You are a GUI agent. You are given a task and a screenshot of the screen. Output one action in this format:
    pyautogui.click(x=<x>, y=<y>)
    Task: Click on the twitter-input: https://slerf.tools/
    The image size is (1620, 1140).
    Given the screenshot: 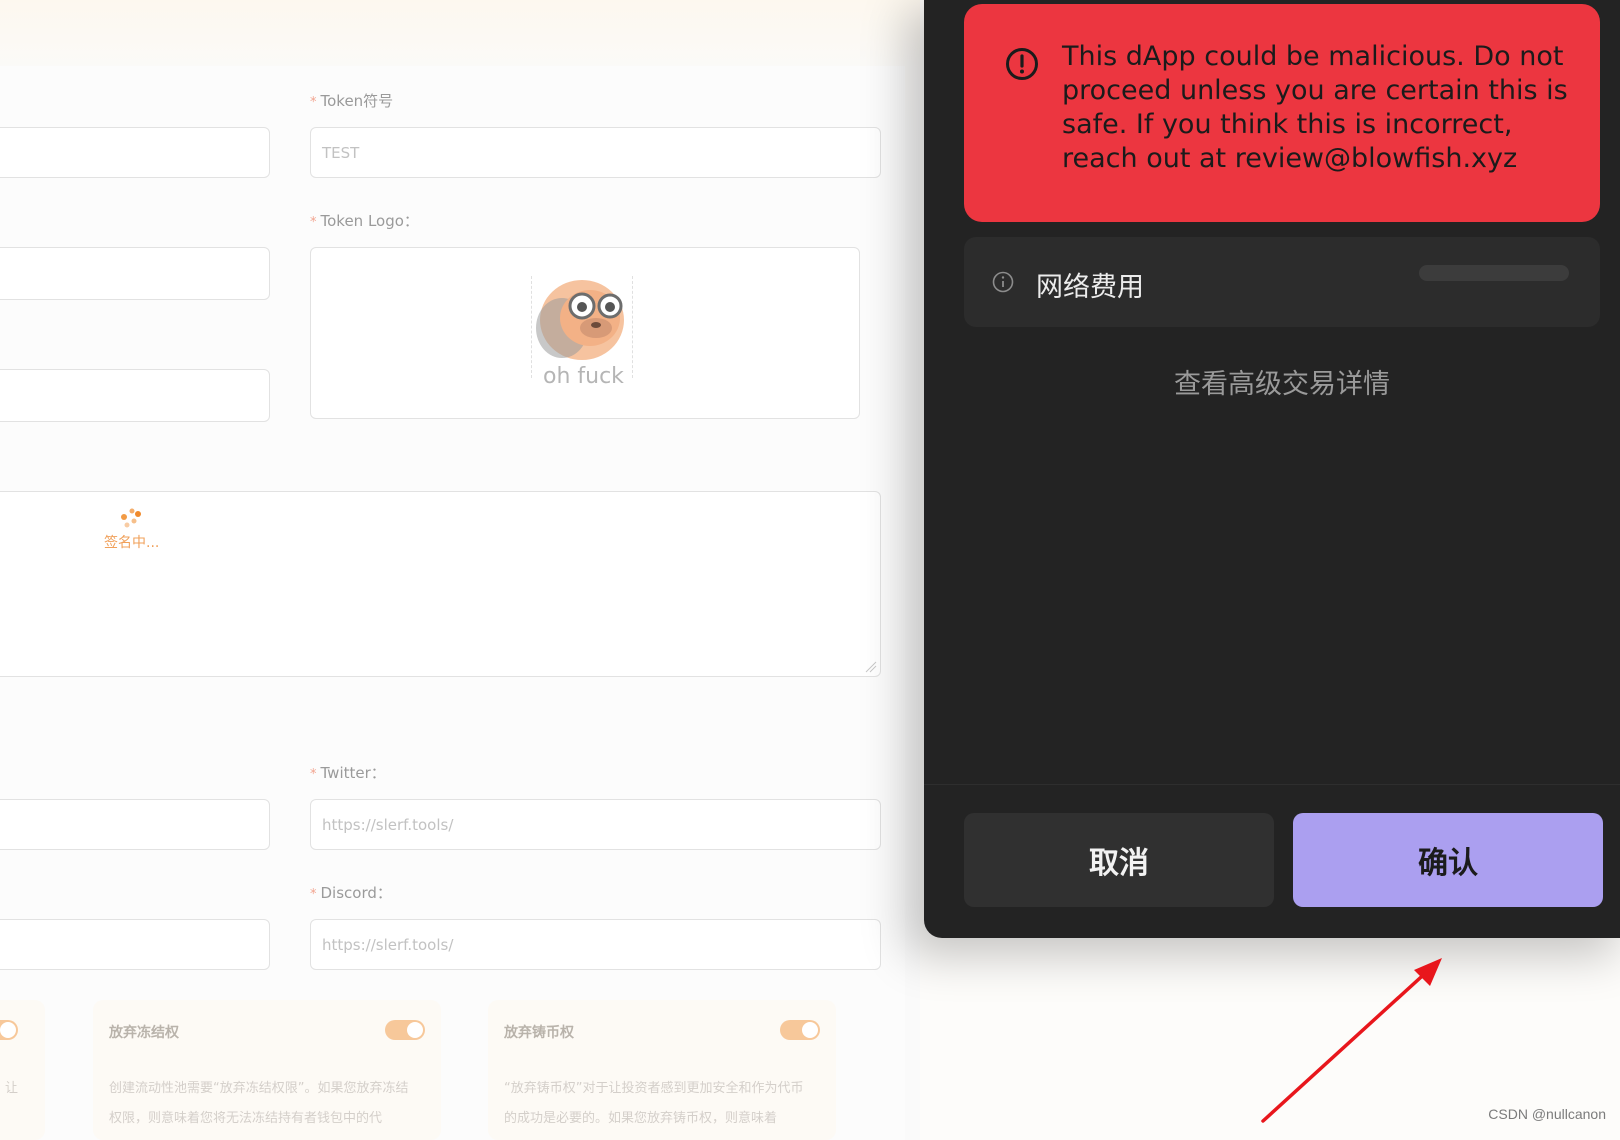 What is the action you would take?
    pyautogui.click(x=595, y=824)
    